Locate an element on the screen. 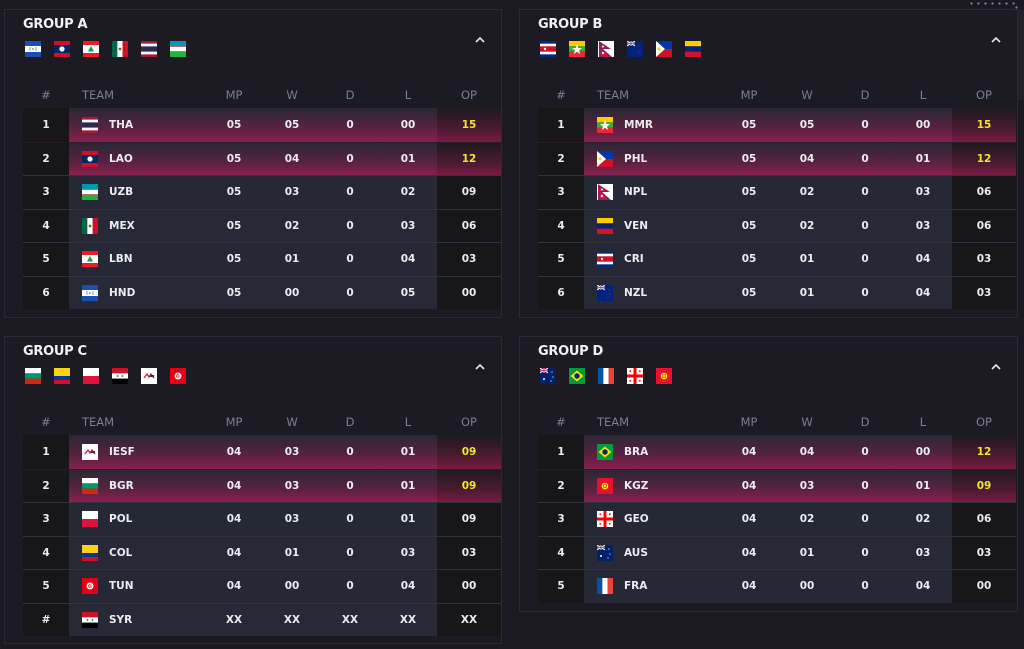 The image size is (1024, 649). row-stats: UZB 05 03 0 02 is located at coordinates (253, 192).